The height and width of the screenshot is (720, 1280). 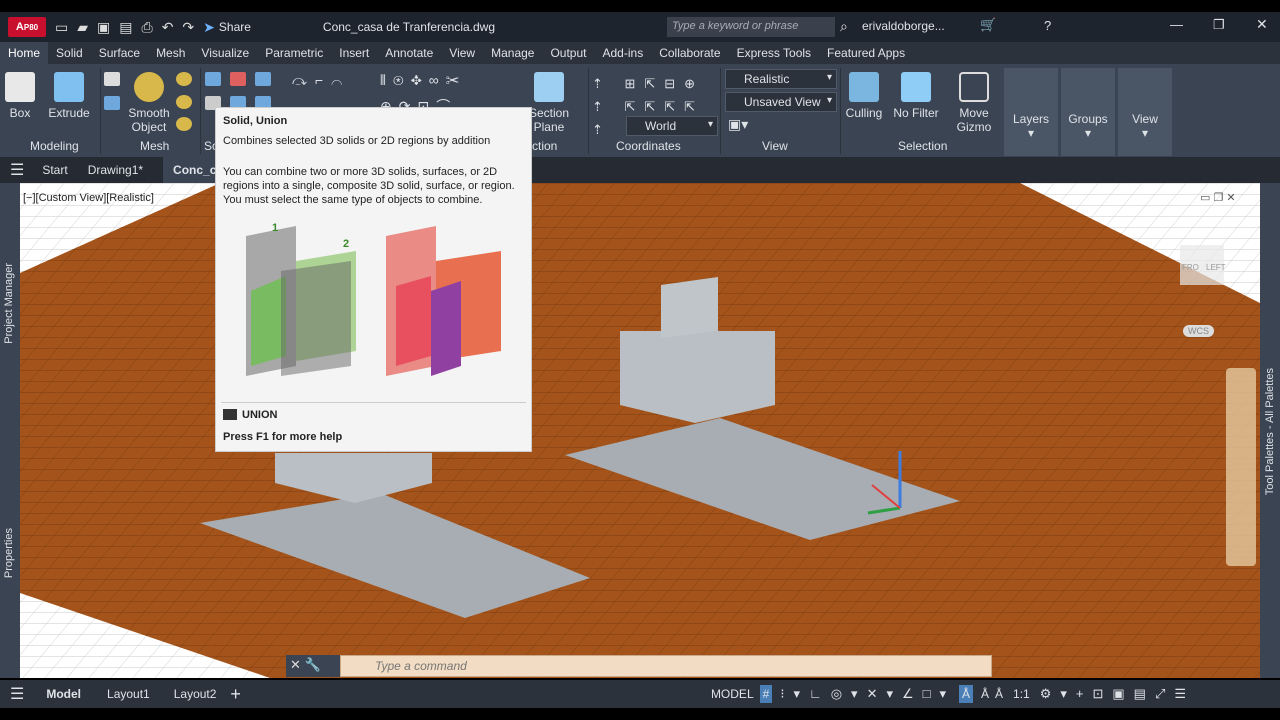 I want to click on label-object-2: 2, so click(x=346, y=244).